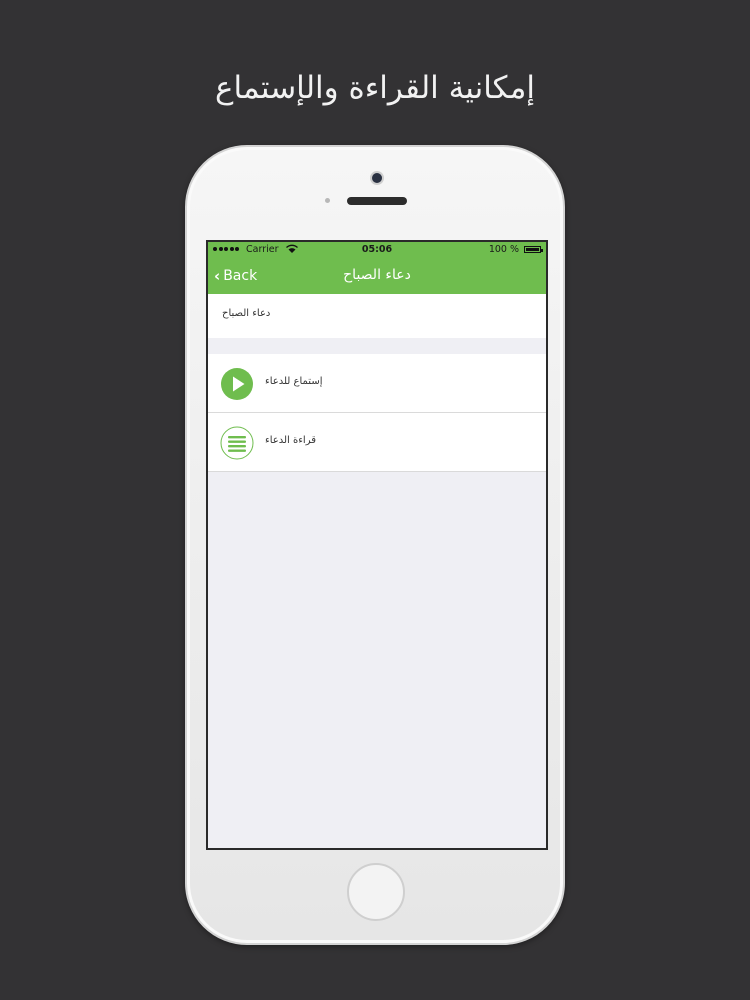  What do you see at coordinates (237, 443) in the screenshot?
I see `lines-icon` at bounding box center [237, 443].